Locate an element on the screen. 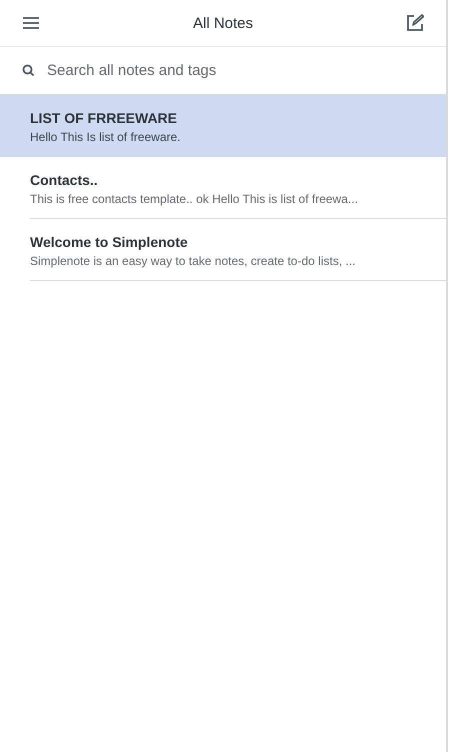 This screenshot has width=450, height=752. new-note-button is located at coordinates (415, 23).